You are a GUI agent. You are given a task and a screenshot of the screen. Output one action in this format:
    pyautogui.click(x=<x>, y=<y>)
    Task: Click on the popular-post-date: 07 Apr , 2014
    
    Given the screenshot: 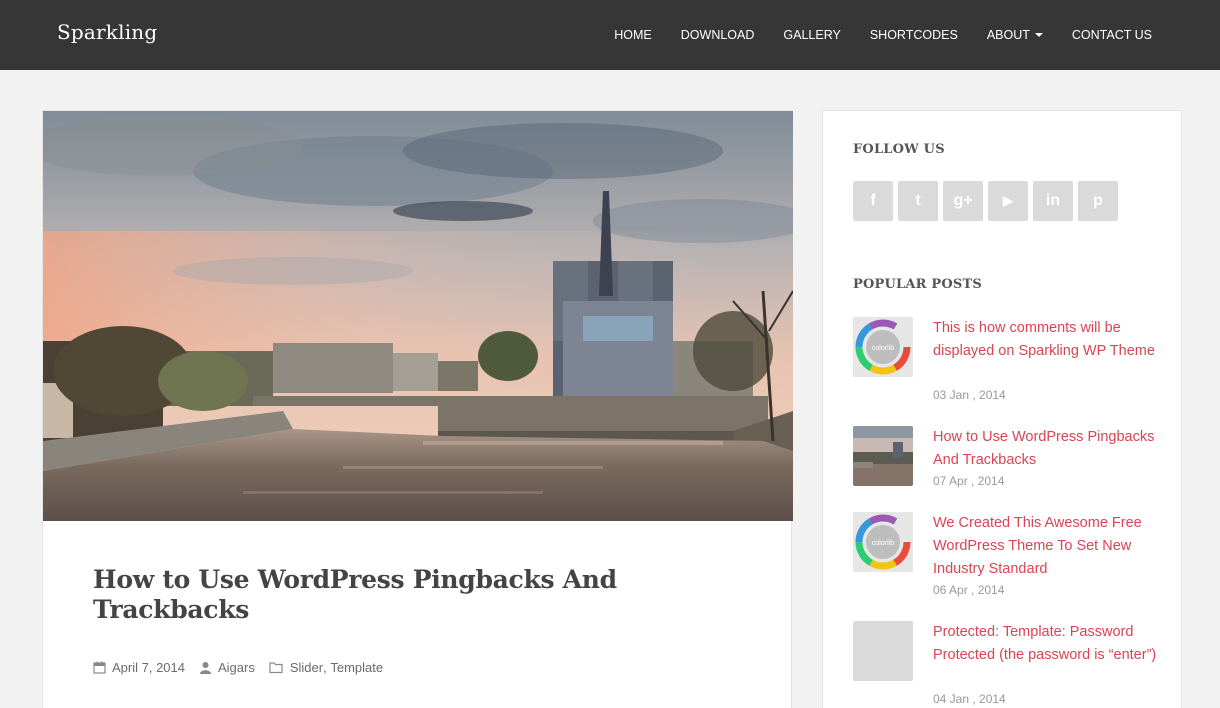 What is the action you would take?
    pyautogui.click(x=969, y=481)
    